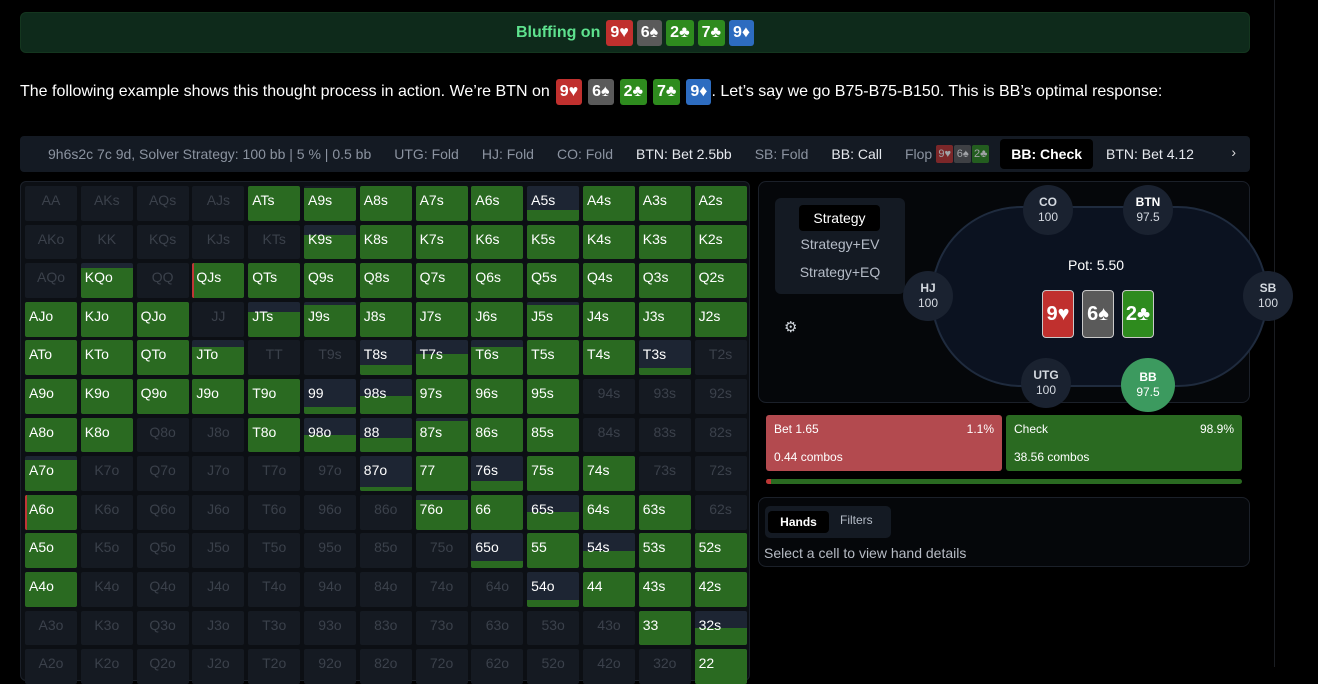 Image resolution: width=1318 pixels, height=684 pixels. Describe the element at coordinates (790, 327) in the screenshot. I see `settings-gear-icon: ⚙` at that location.